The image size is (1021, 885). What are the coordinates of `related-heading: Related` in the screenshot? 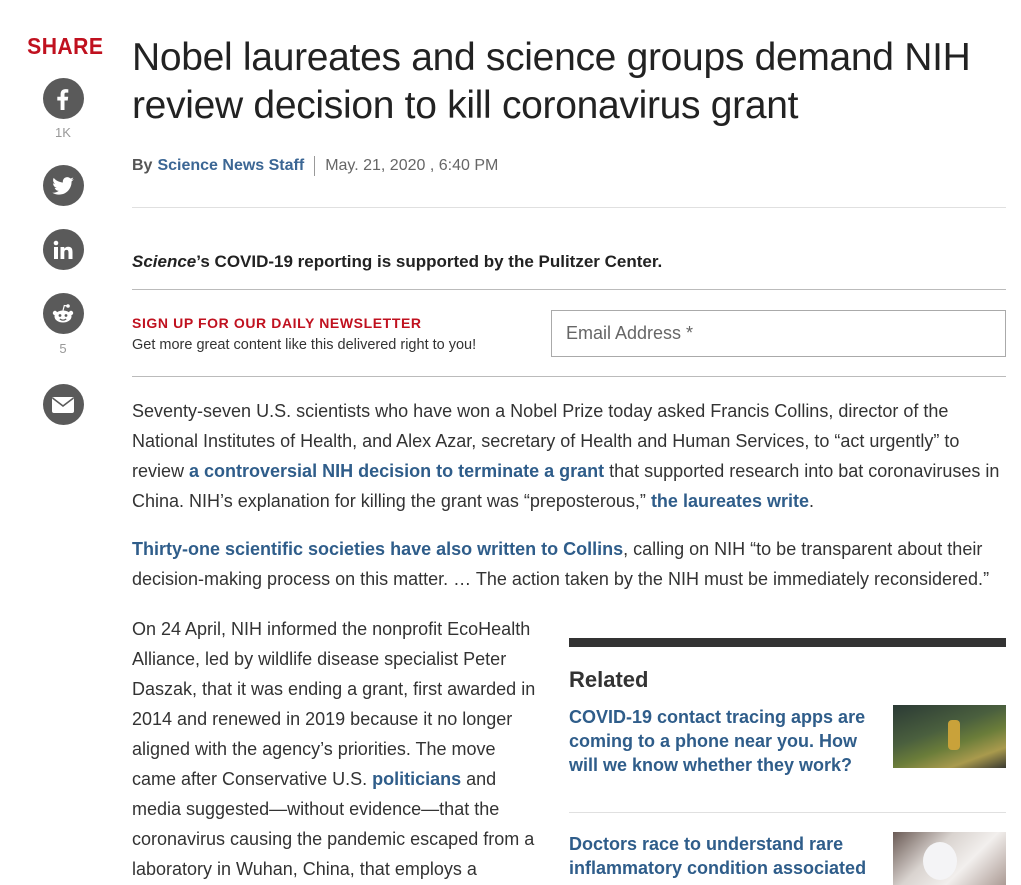 It's located at (609, 679).